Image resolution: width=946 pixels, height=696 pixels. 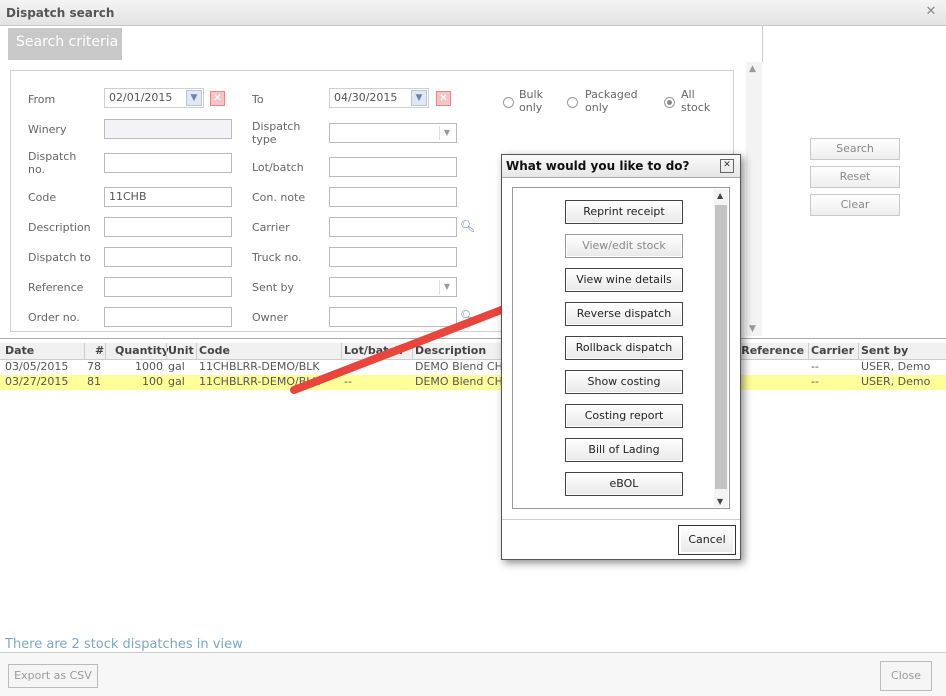 What do you see at coordinates (754, 199) in the screenshot?
I see `criteria-scrollbar: ▲ ▼` at bounding box center [754, 199].